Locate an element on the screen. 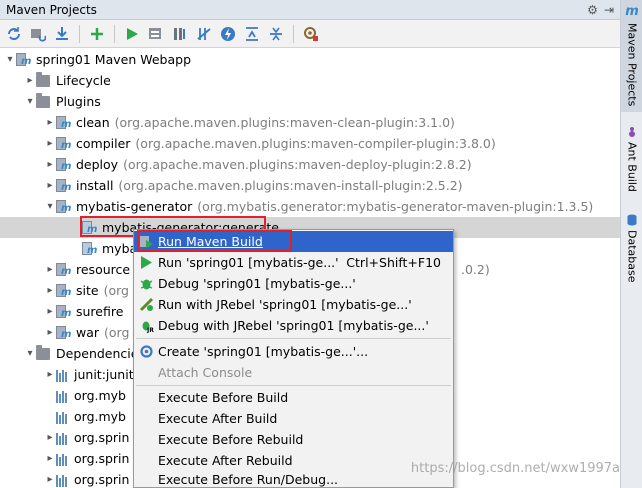 This screenshot has height=488, width=642. expand-all-icon is located at coordinates (276, 34).